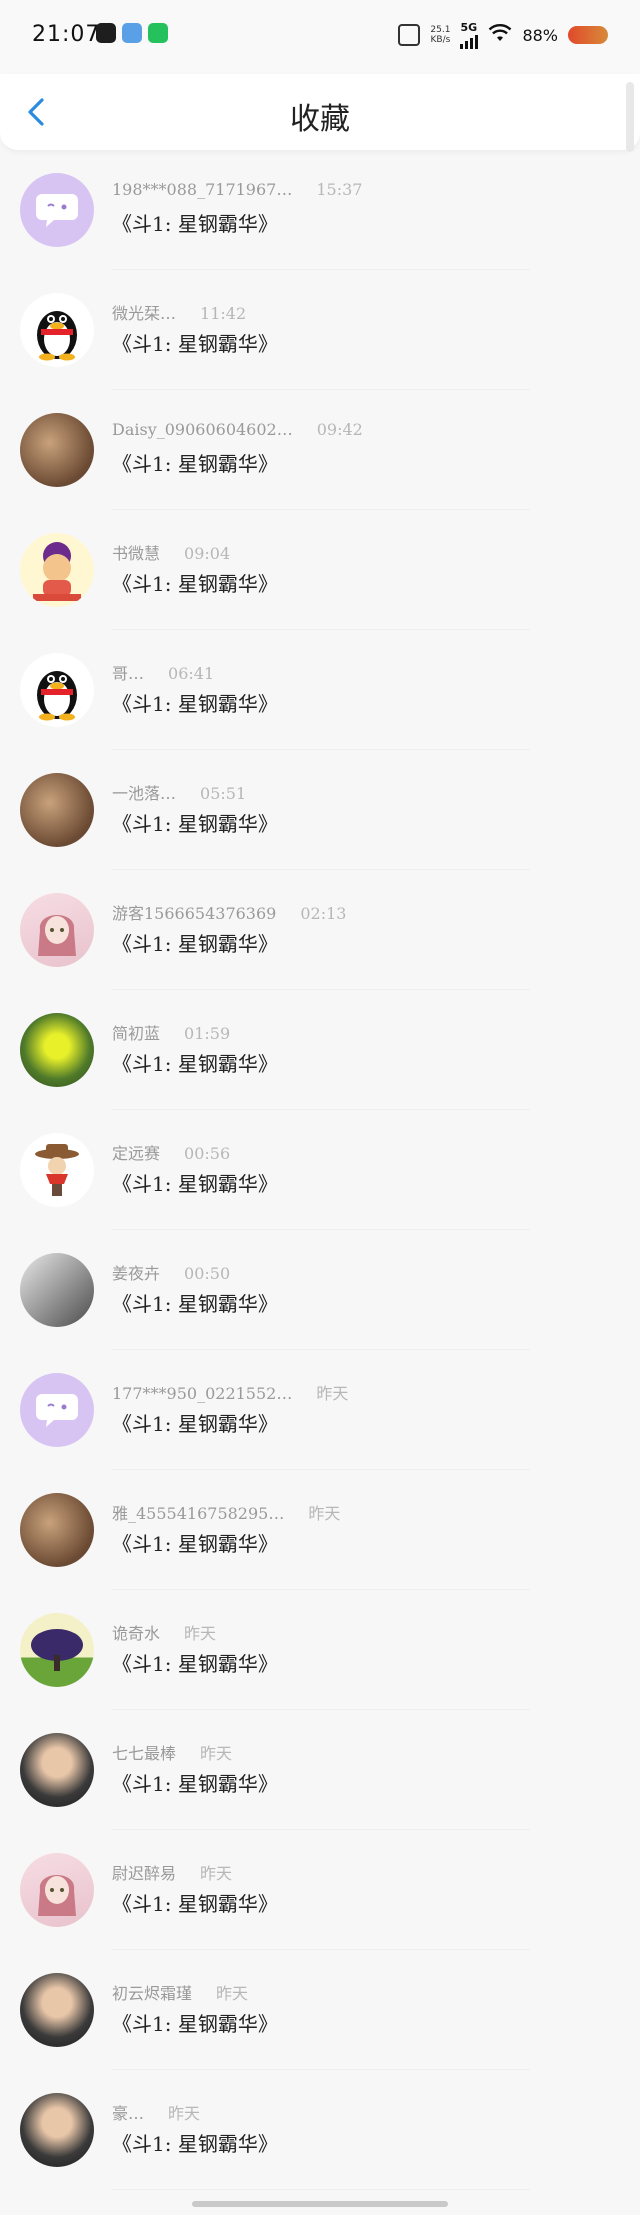 The width and height of the screenshot is (640, 2215). I want to click on message-time: 15:37, so click(339, 189).